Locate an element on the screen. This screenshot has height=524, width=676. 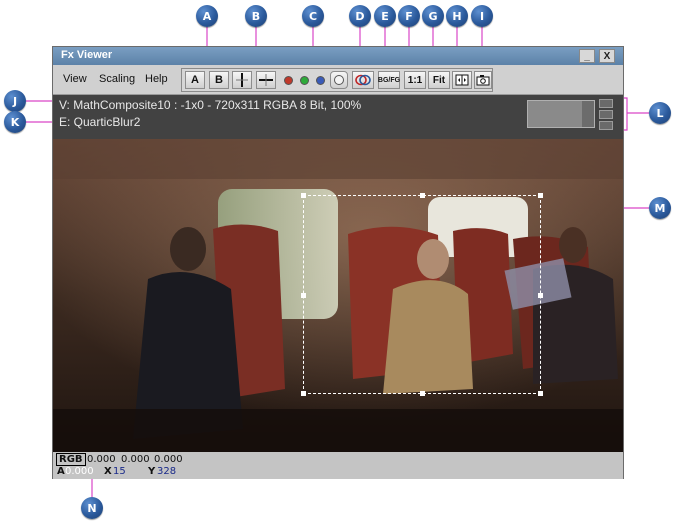
camera-icon is located at coordinates (483, 80).